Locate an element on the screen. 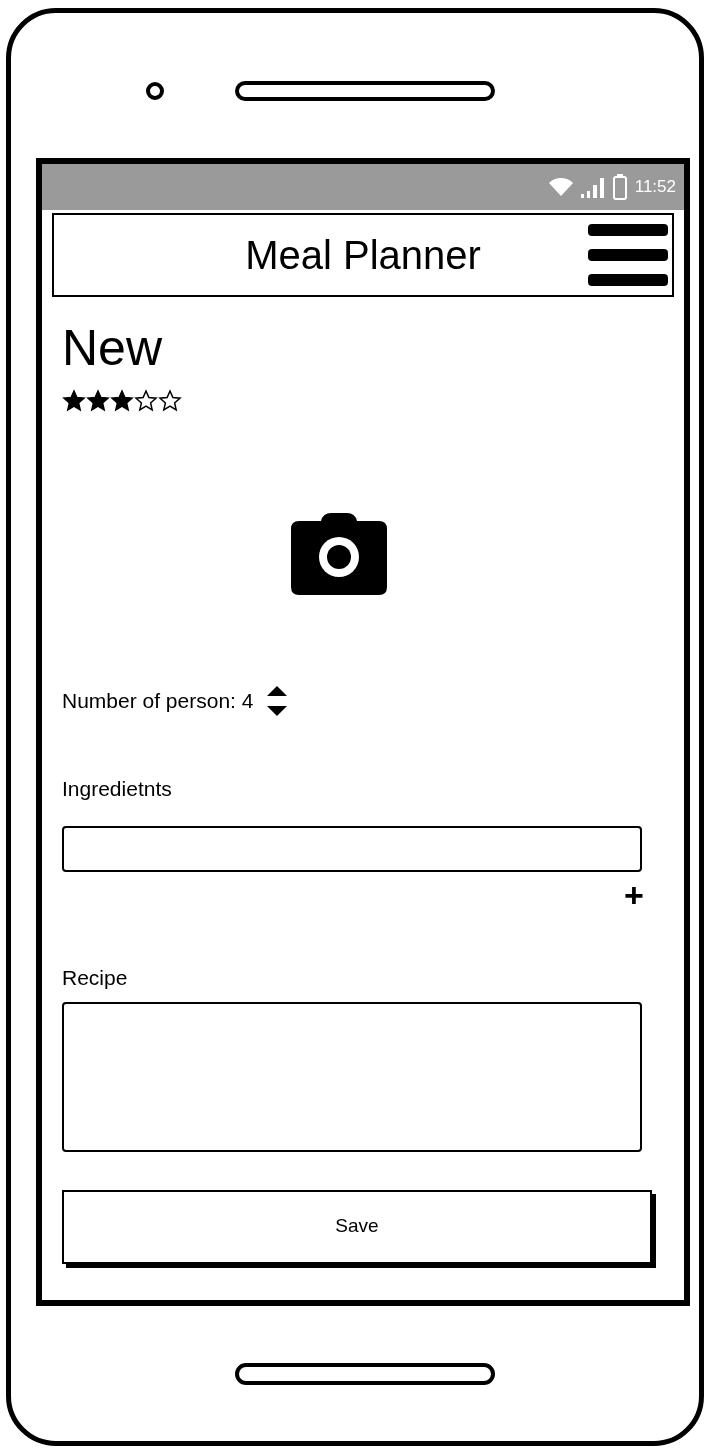  speaker-slot-icon is located at coordinates (365, 90).